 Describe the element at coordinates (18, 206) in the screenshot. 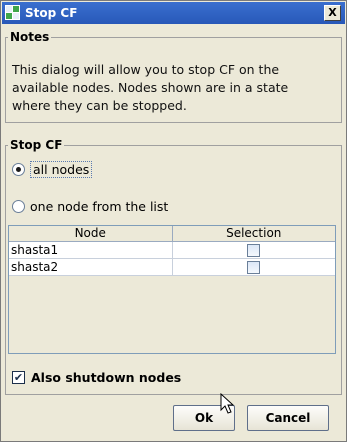

I see `radio-one-node-indicator` at that location.